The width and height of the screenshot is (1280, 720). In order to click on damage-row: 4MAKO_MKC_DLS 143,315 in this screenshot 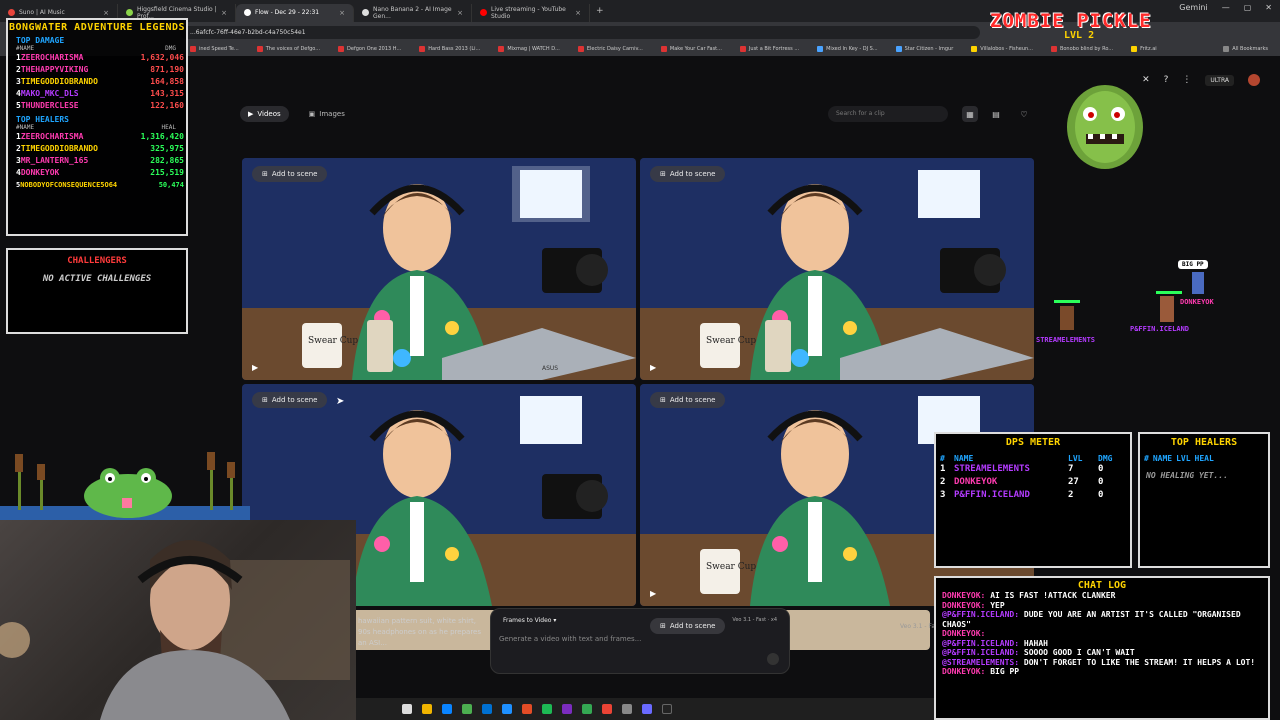, I will do `click(100, 93)`.